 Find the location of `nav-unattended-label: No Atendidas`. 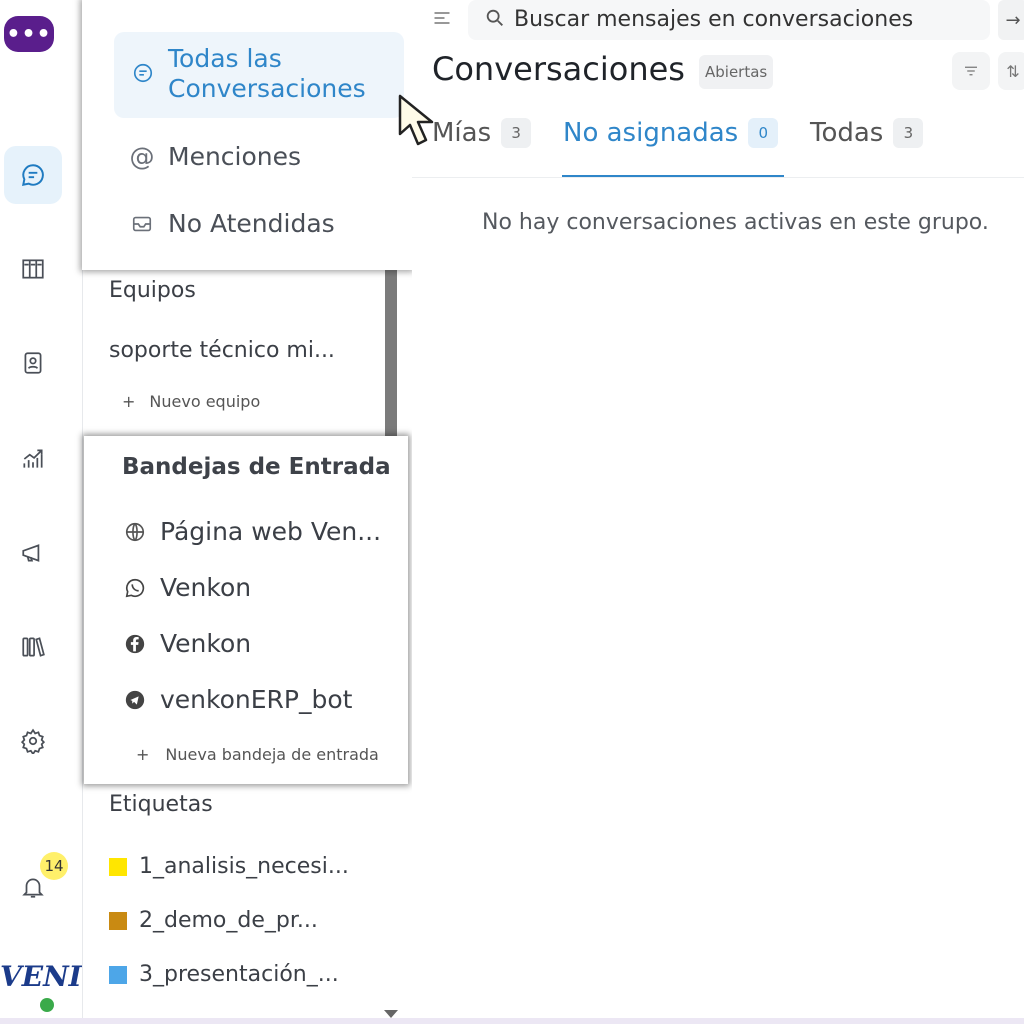

nav-unattended-label: No Atendidas is located at coordinates (251, 223).